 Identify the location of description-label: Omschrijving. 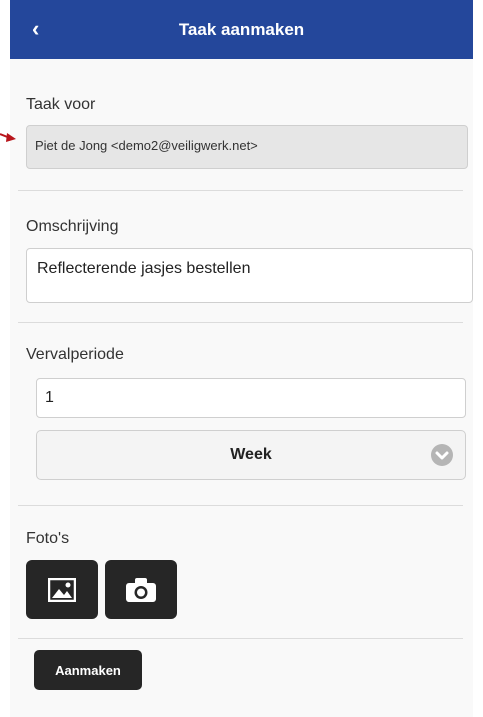
(72, 226).